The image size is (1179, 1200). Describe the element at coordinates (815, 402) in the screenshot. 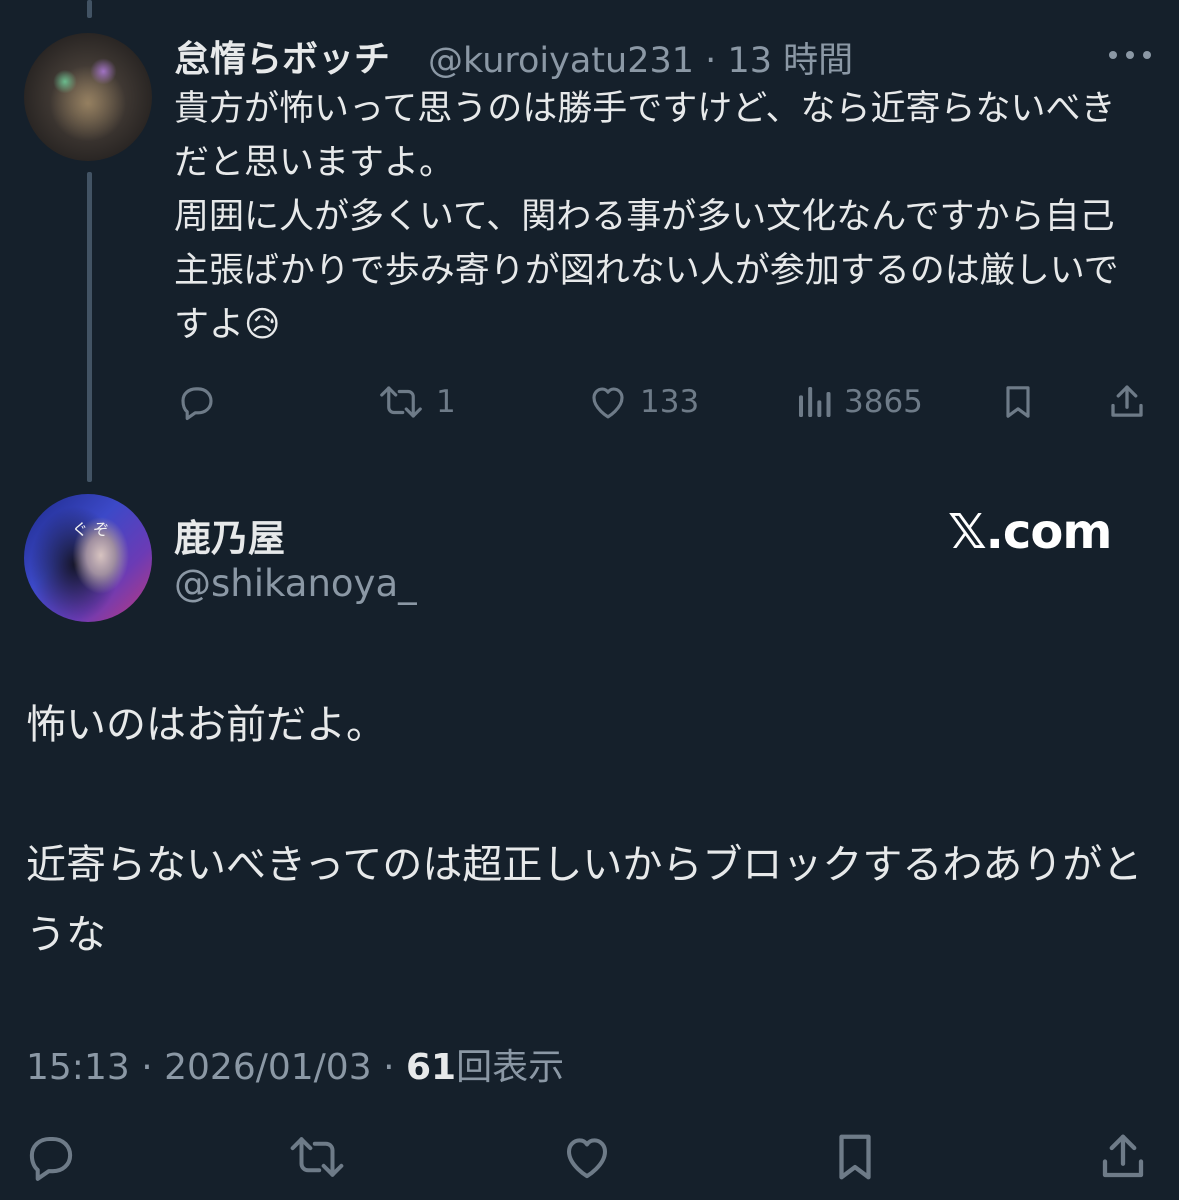

I see `views-icon` at that location.